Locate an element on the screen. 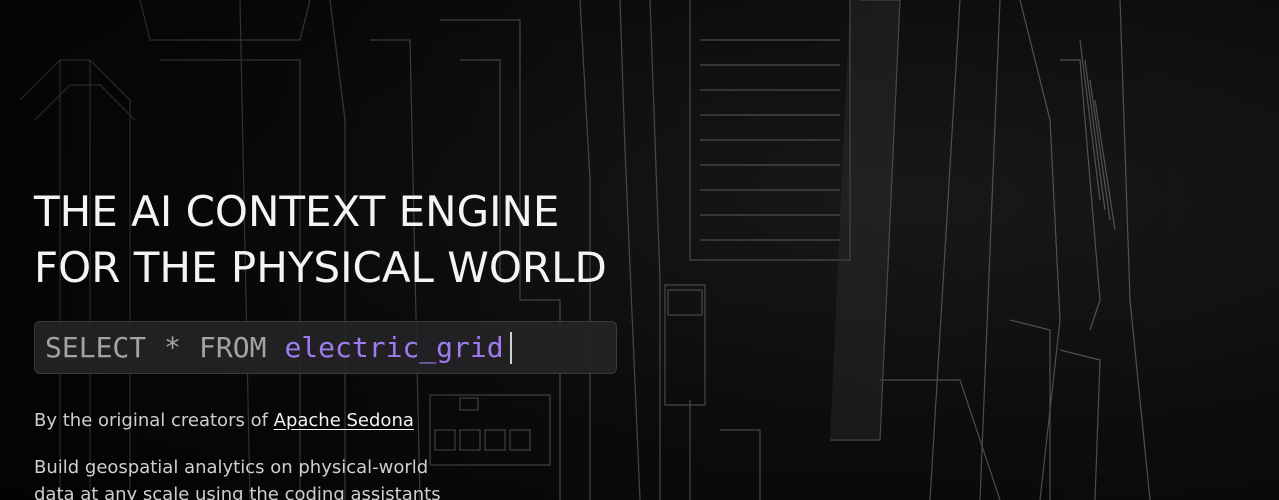 The image size is (1279, 500). text-cursor is located at coordinates (510, 347).